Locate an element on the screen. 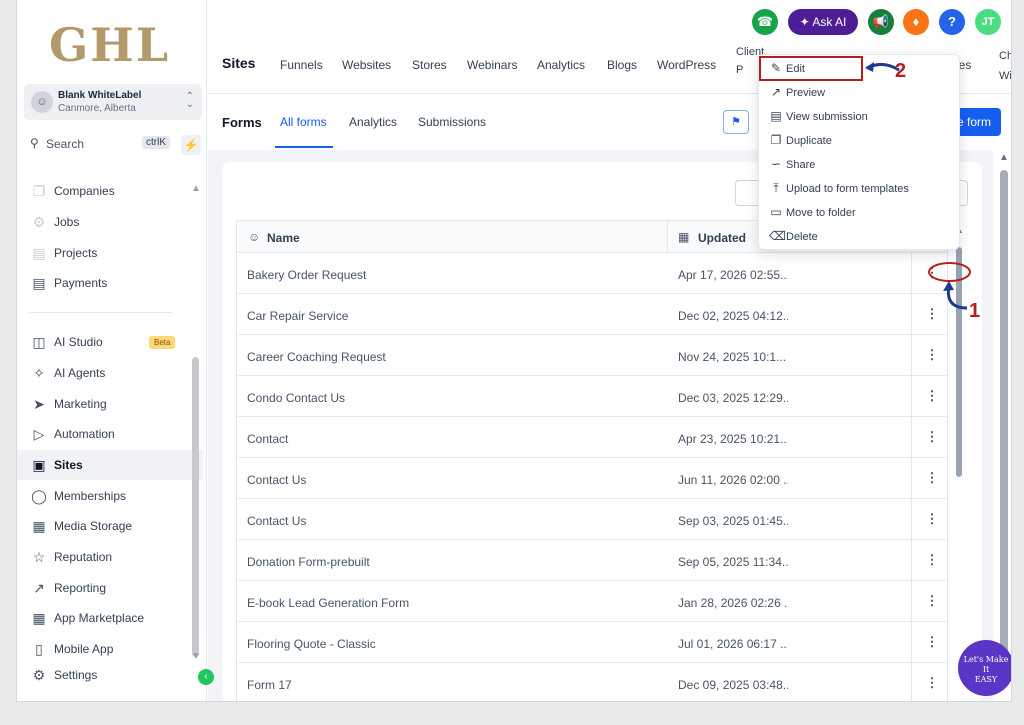 The height and width of the screenshot is (725, 1024). phone-icon: ☎ is located at coordinates (765, 22).